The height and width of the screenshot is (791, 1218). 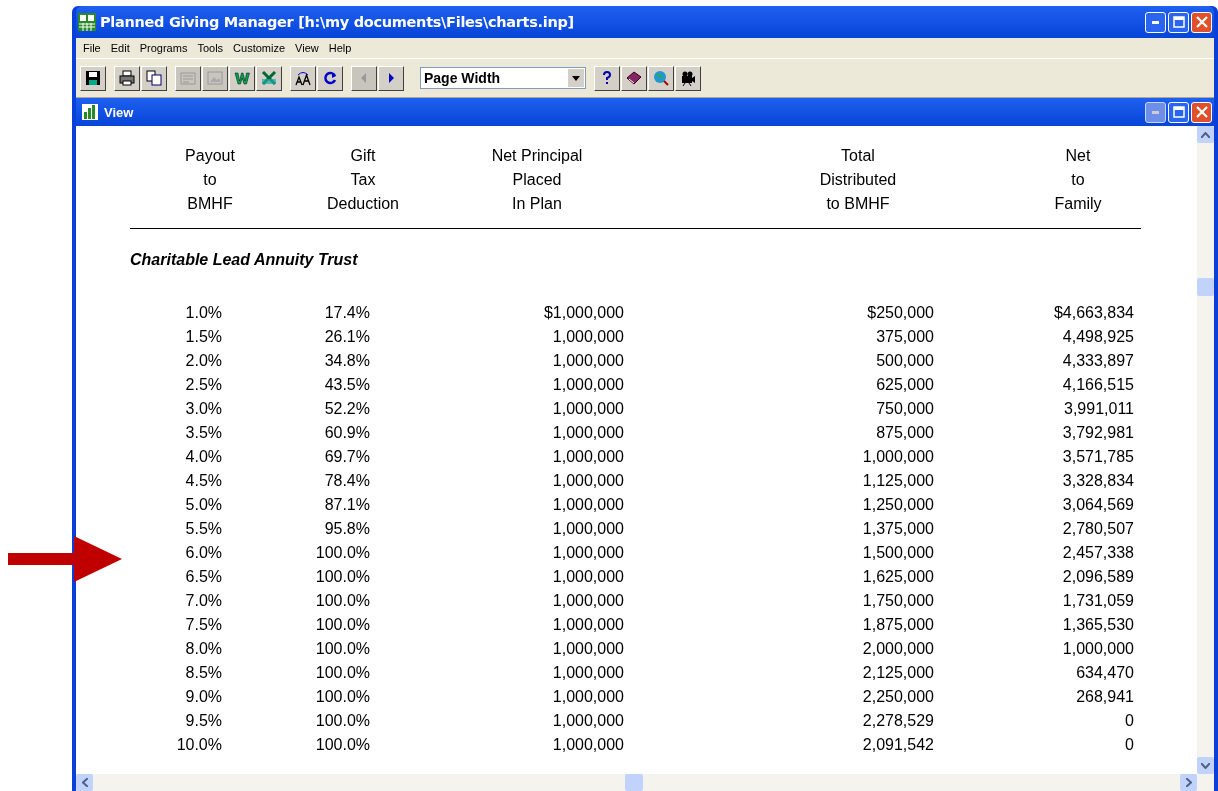 I want to click on table-cell-text: 87.1%, so click(x=346, y=505).